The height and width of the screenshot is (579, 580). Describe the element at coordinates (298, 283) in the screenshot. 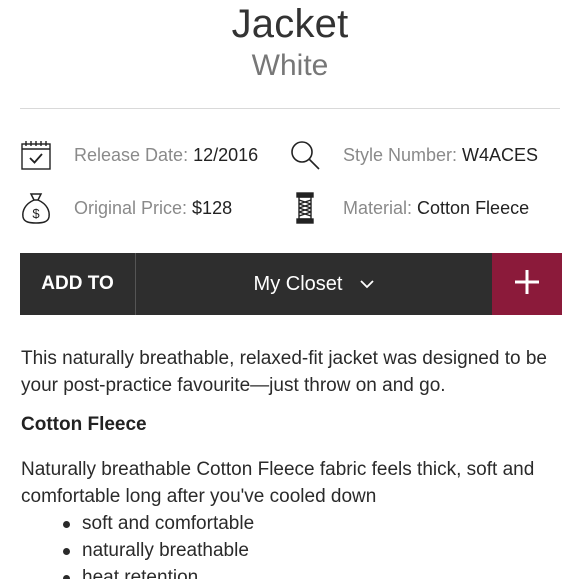

I see `closet-select-value: My Closet` at that location.